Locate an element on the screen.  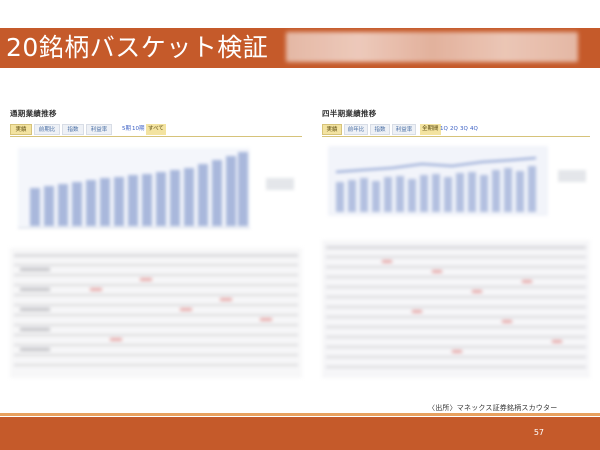
range-all: すべて is located at coordinates (156, 129).